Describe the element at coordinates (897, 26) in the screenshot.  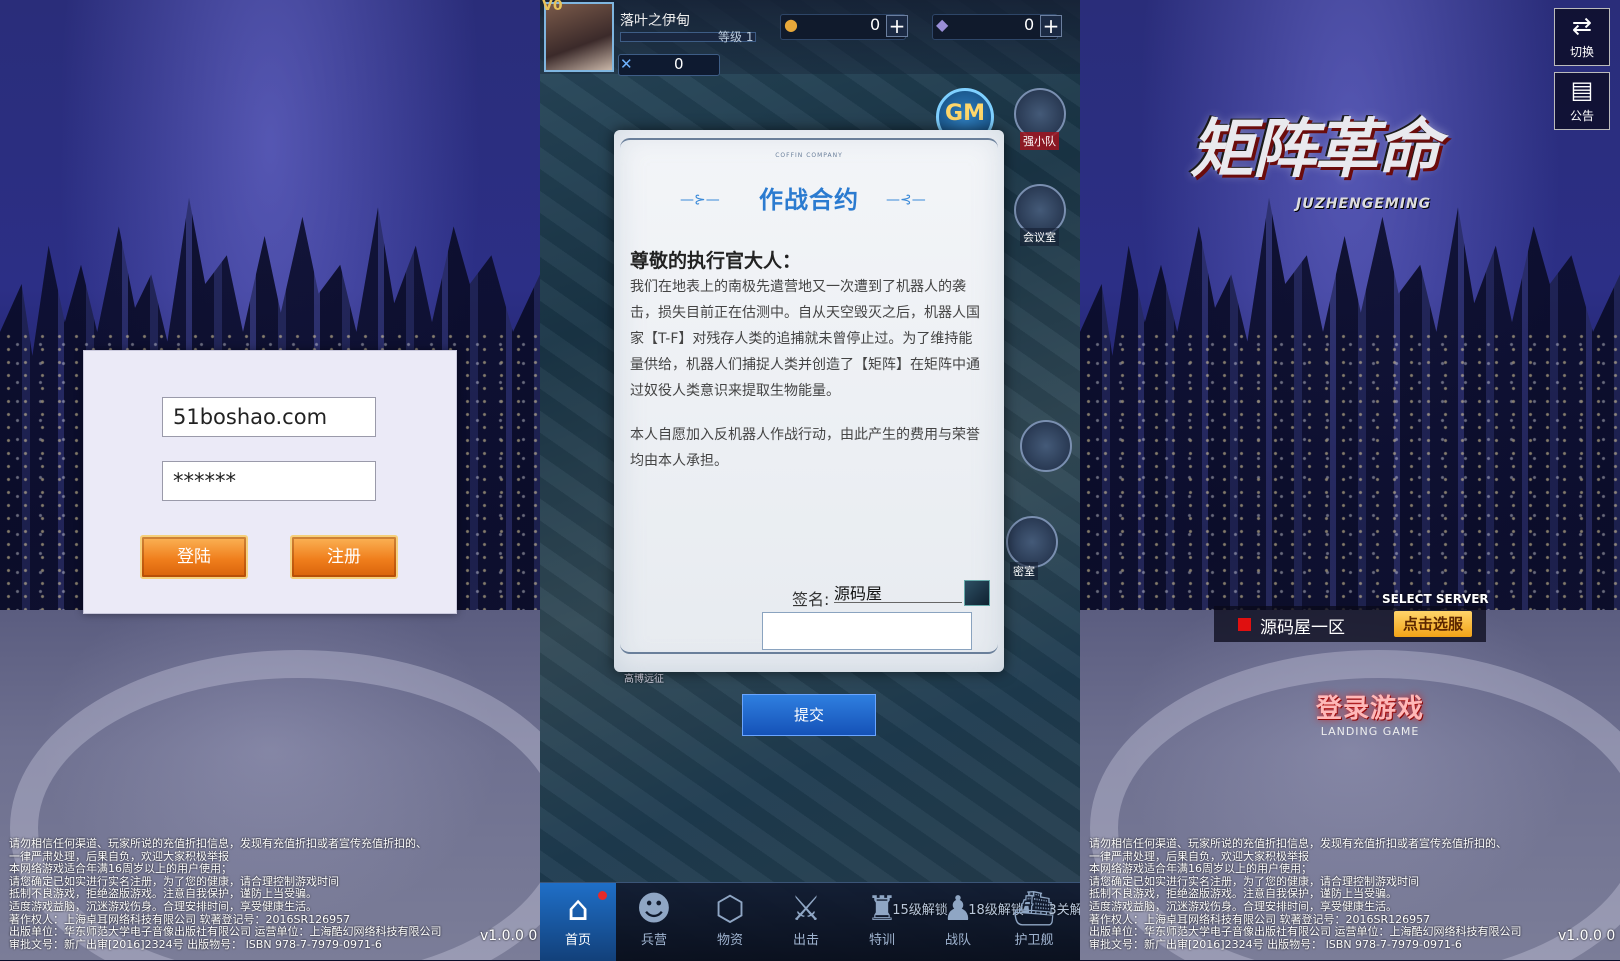
I see `add-gold-button: +` at that location.